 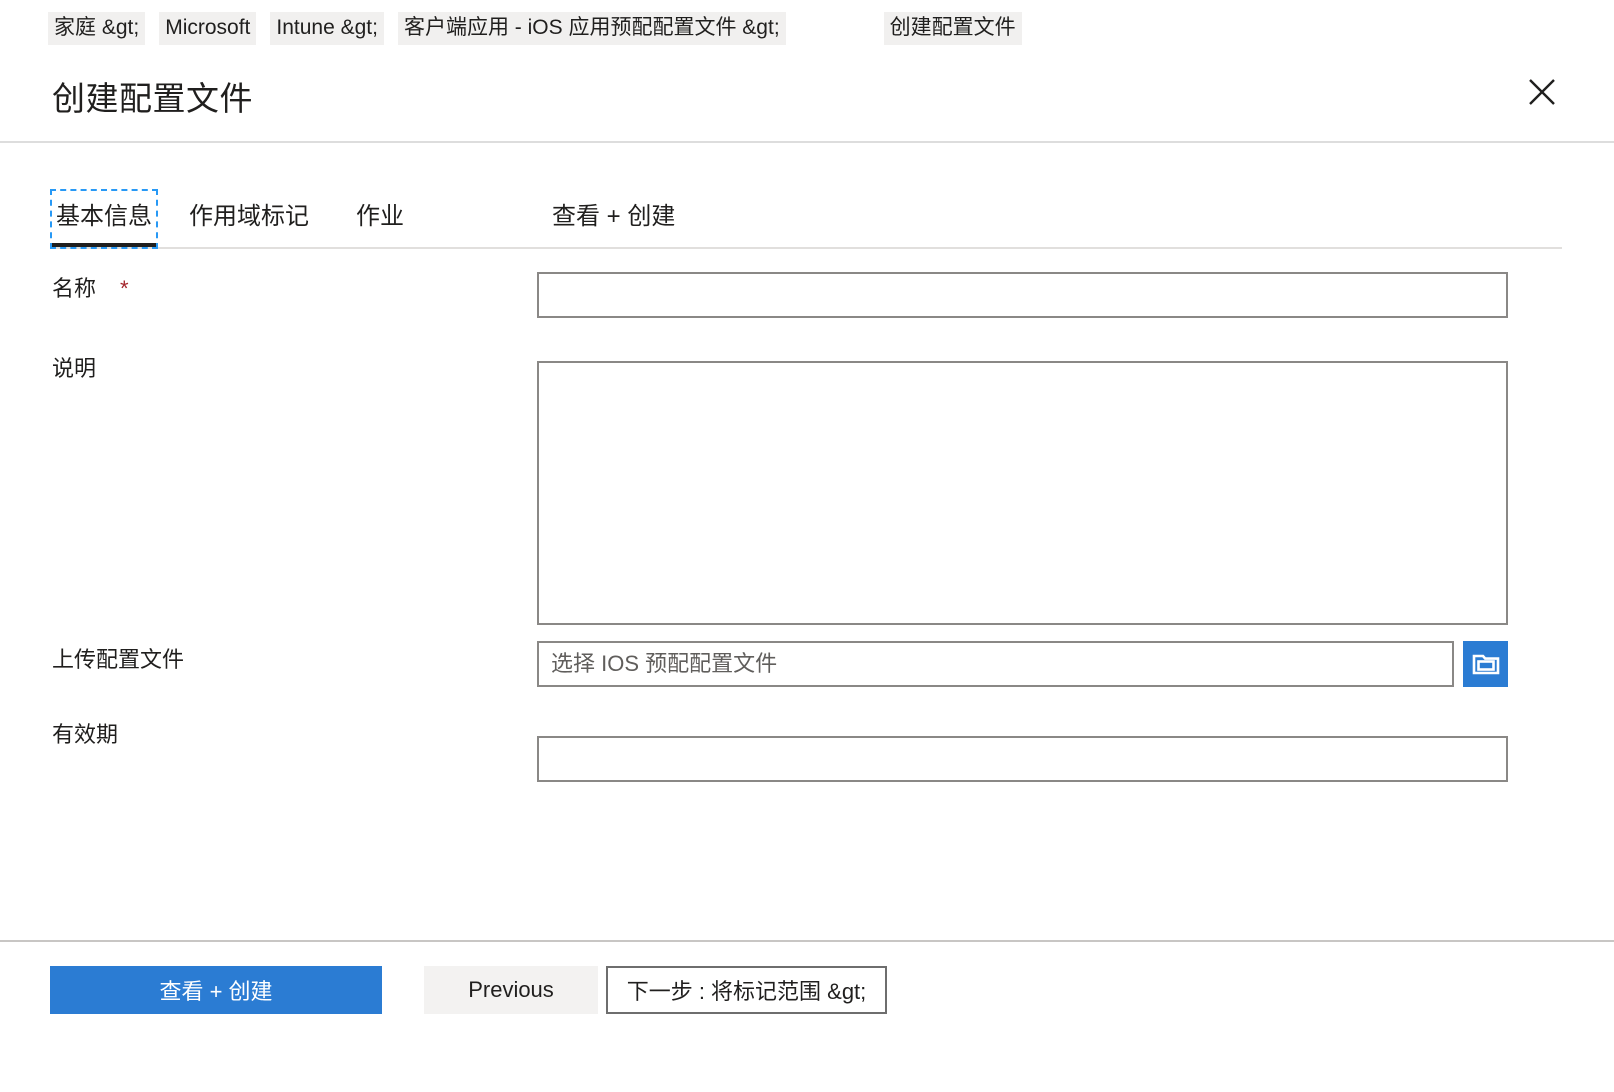 I want to click on browse-file-button, so click(x=1485, y=664).